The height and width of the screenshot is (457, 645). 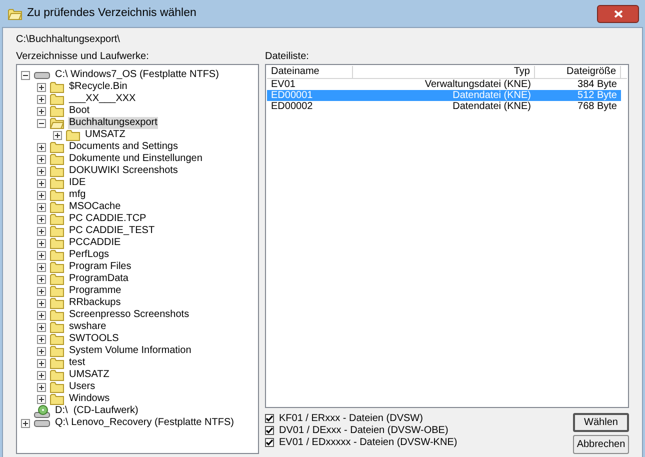 I want to click on close-button, so click(x=618, y=13).